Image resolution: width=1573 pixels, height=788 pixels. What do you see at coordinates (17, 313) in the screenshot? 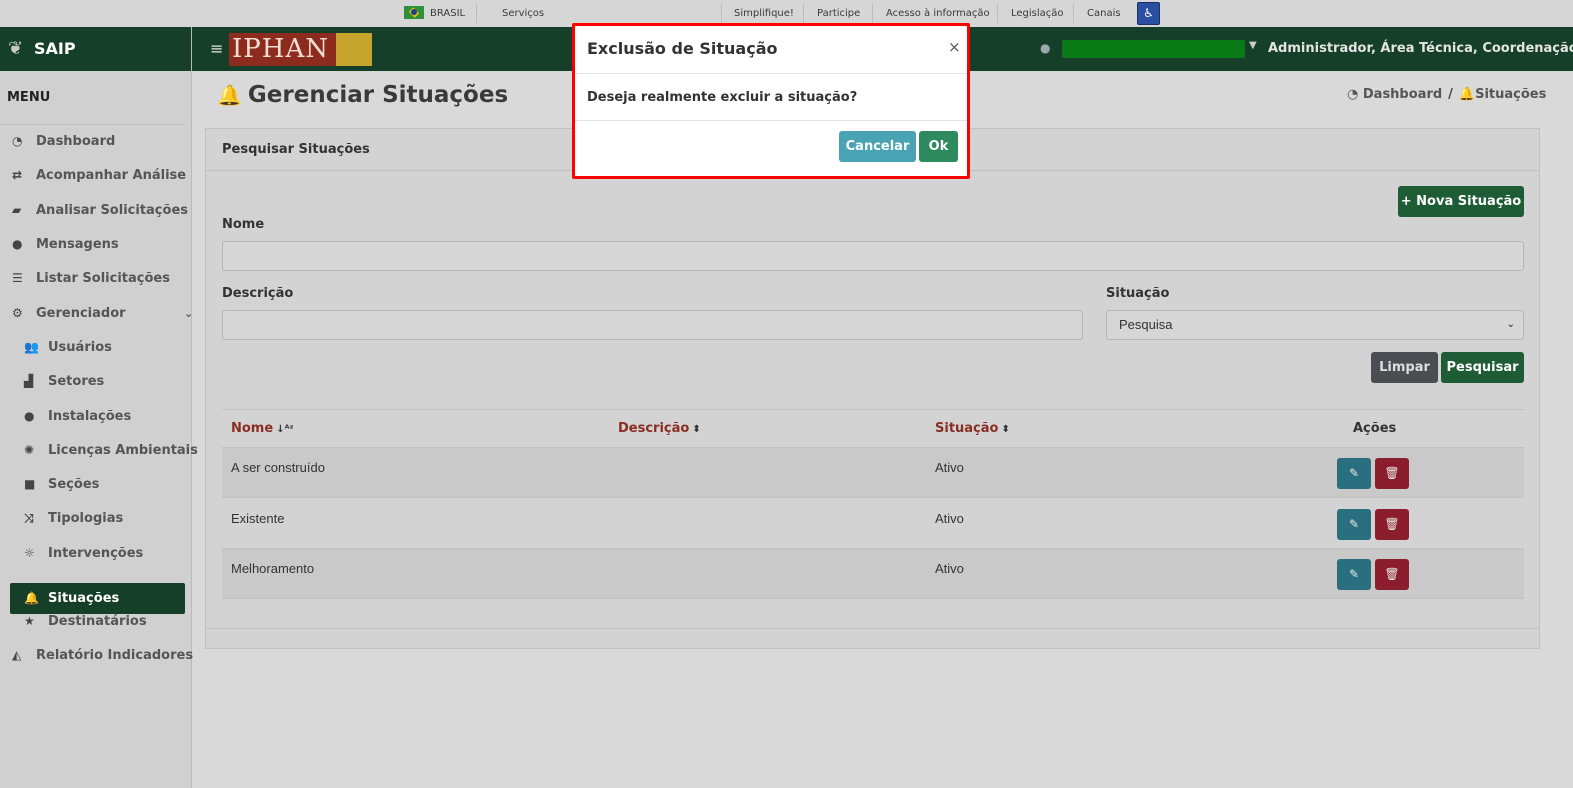
I see `cogs-icon: ⚙` at bounding box center [17, 313].